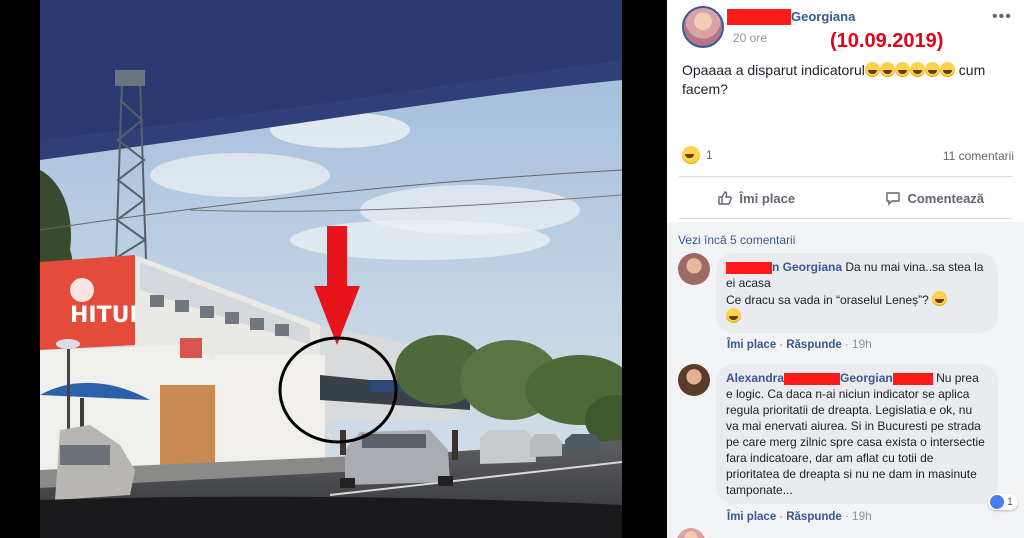 This screenshot has height=538, width=1024. What do you see at coordinates (709, 155) in the screenshot?
I see `reaction-count: 1` at bounding box center [709, 155].